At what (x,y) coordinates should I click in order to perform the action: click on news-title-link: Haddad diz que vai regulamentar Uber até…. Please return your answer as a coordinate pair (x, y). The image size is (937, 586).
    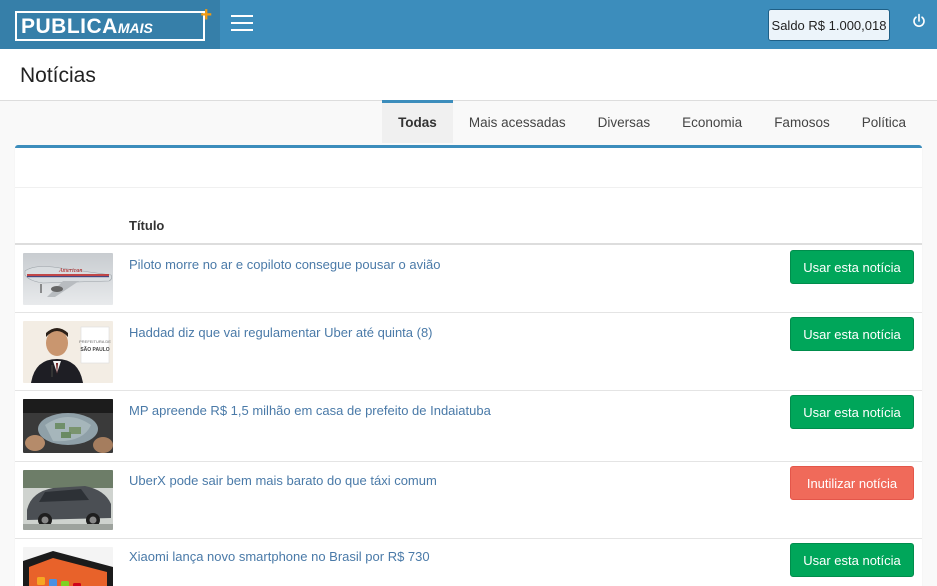
    Looking at the image, I should click on (281, 332).